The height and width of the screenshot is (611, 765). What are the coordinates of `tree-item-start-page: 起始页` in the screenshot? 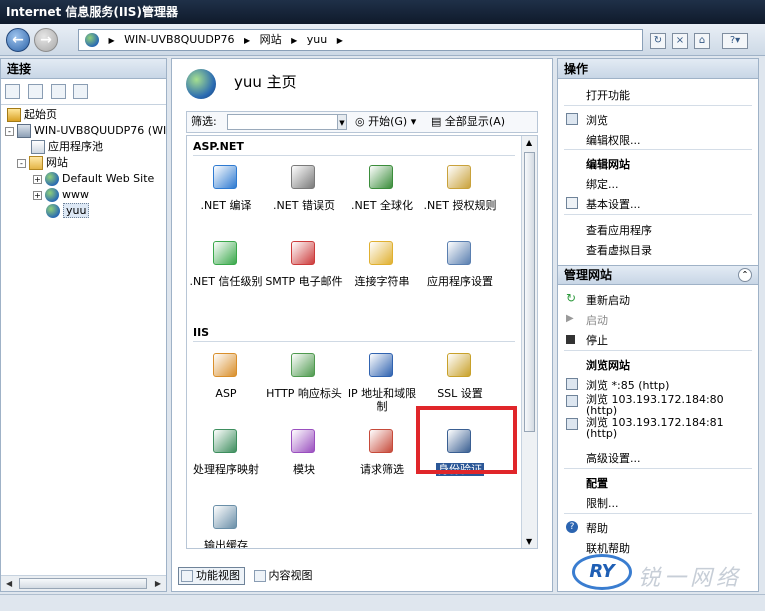 It's located at (32, 115).